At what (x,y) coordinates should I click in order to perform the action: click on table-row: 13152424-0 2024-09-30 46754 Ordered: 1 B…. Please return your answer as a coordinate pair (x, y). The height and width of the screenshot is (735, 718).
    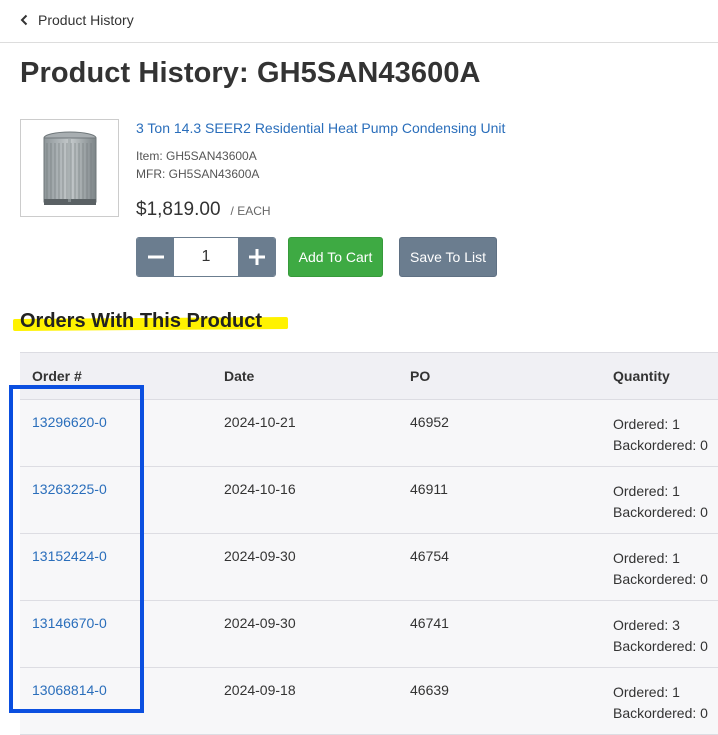
    Looking at the image, I should click on (369, 567).